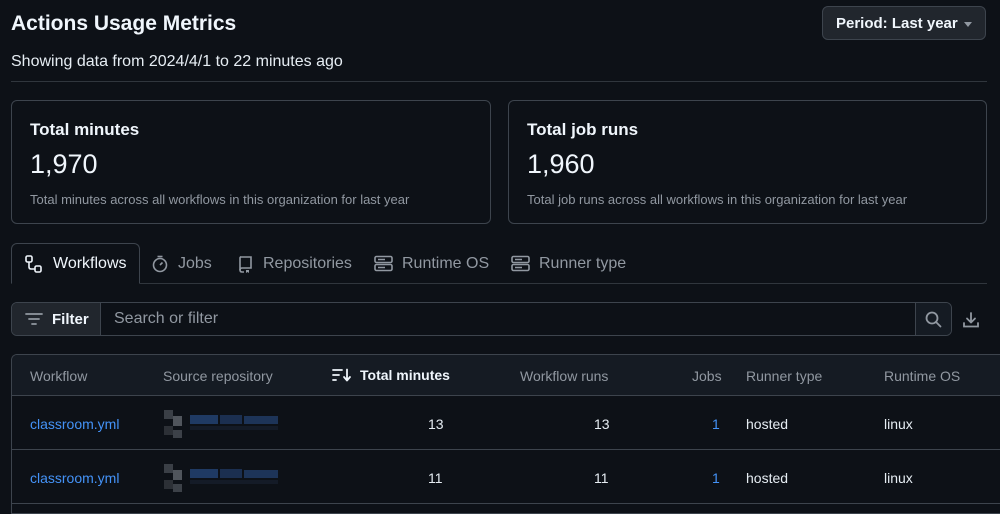 The height and width of the screenshot is (514, 1000). I want to click on tab-label: Repositories, so click(307, 263).